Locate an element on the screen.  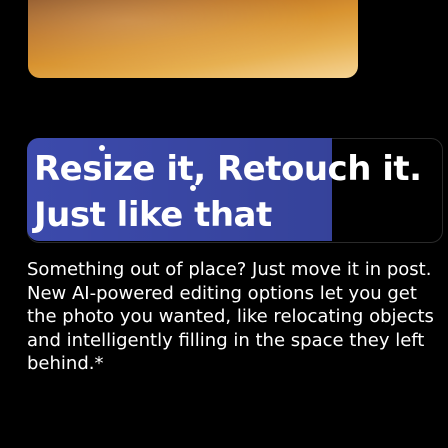
headline-line-2: Just like that is located at coordinates (153, 215).